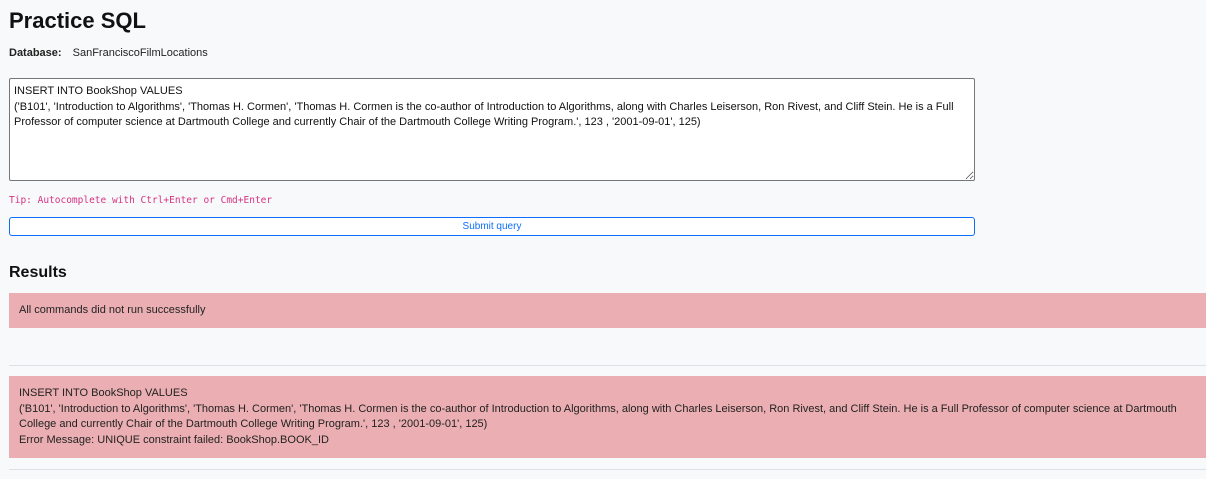 The image size is (1206, 479). I want to click on database-name: SanFranciscoFilmLocations, so click(140, 53).